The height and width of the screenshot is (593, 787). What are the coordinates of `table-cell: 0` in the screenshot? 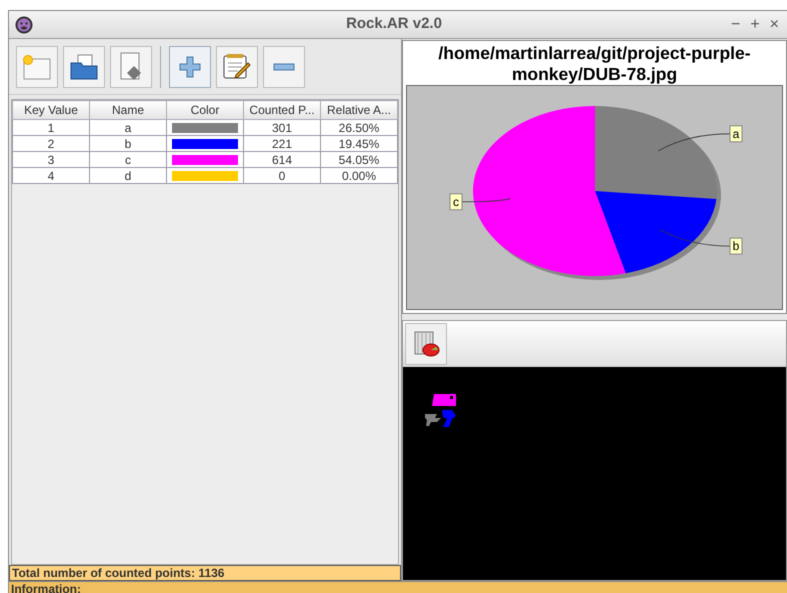 It's located at (282, 176).